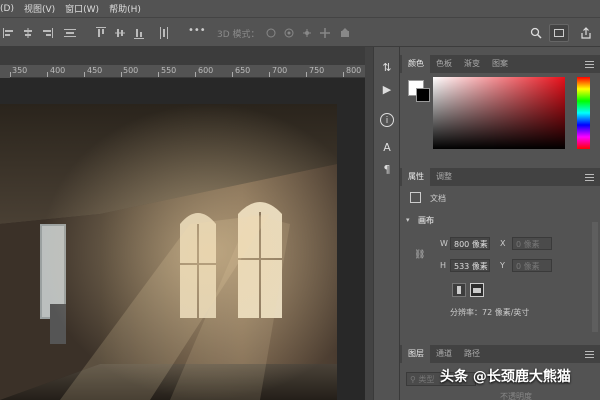 The image size is (600, 400). What do you see at coordinates (470, 243) in the screenshot?
I see `width-field: 800 像素` at bounding box center [470, 243].